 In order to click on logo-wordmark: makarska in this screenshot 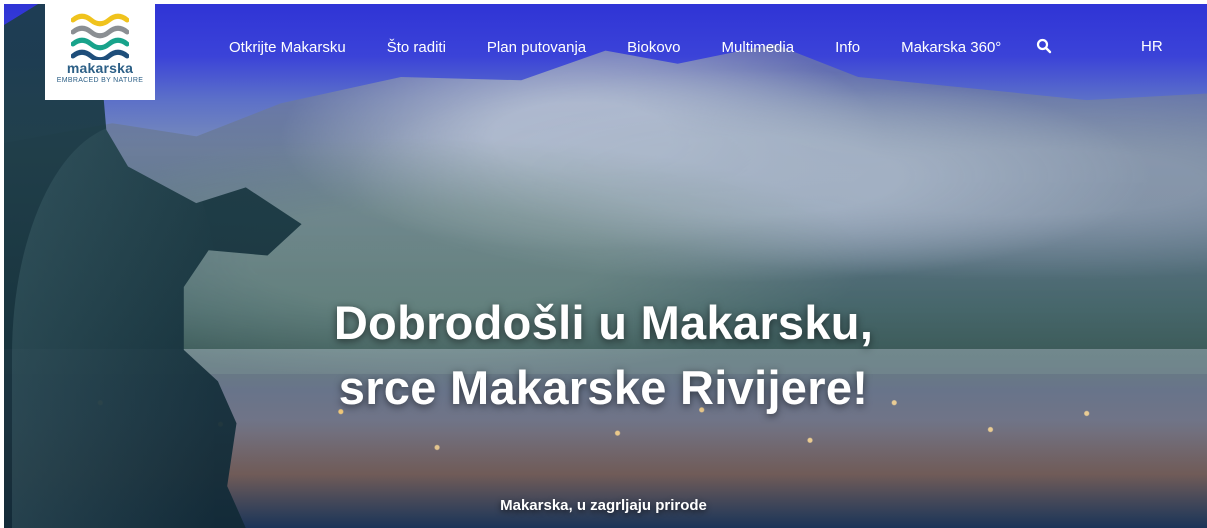, I will do `click(100, 68)`.